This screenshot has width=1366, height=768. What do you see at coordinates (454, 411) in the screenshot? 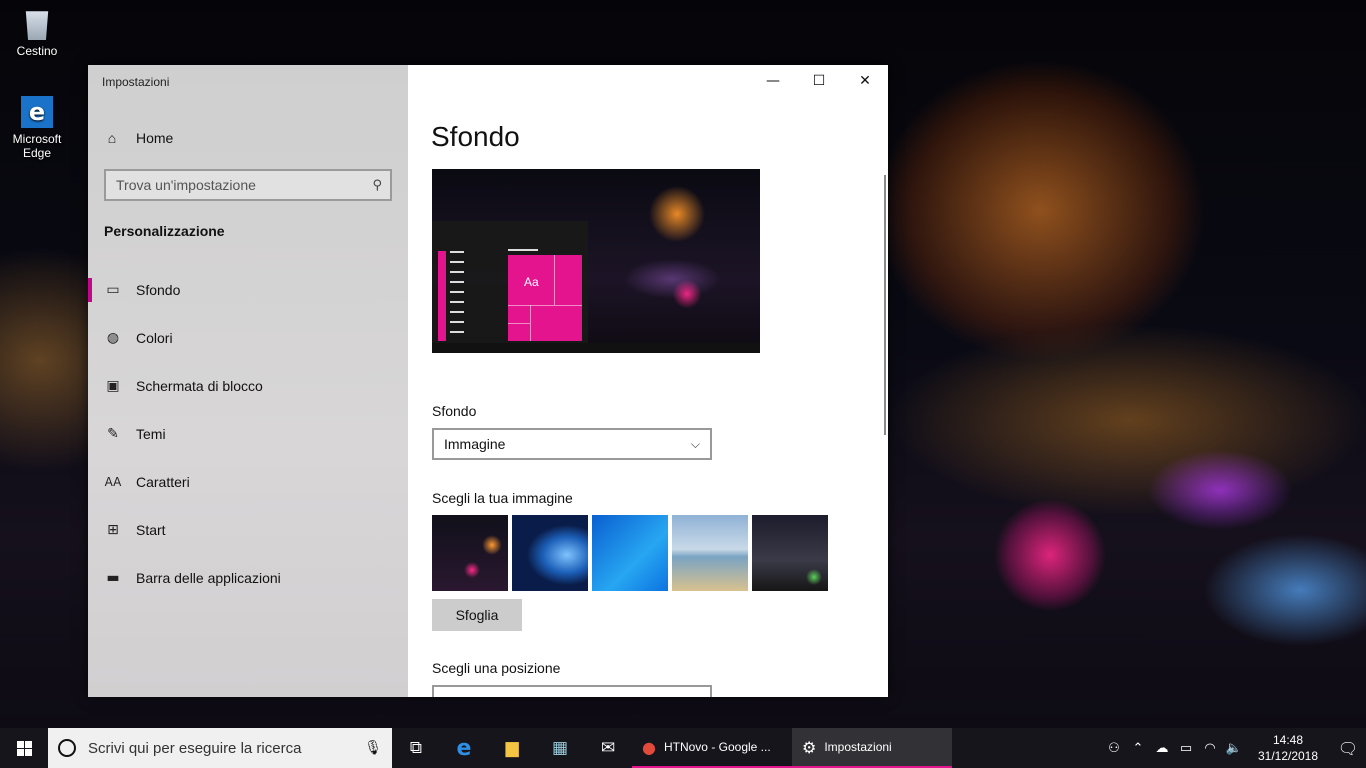
I see `background-type-label: Sfondo` at bounding box center [454, 411].